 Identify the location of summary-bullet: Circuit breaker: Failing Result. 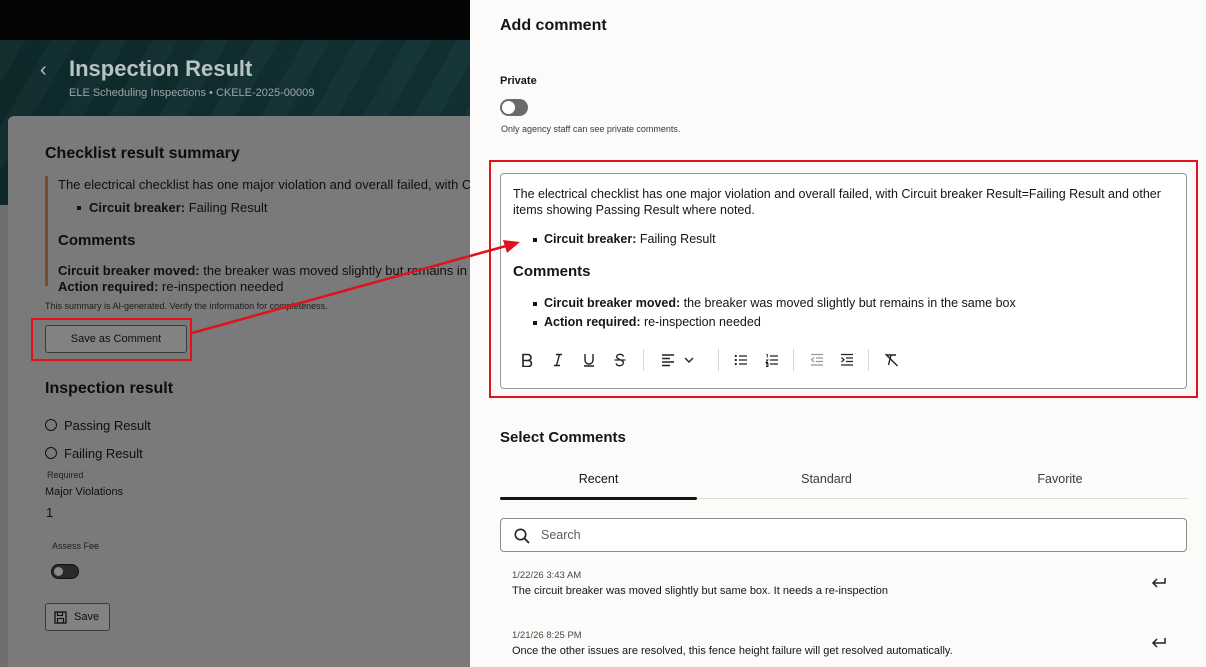
(172, 207).